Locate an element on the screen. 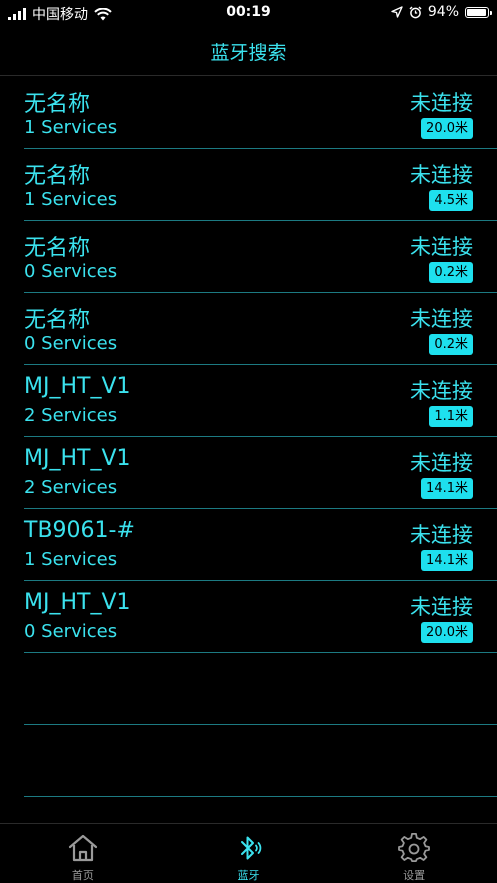  tab-bar: 首页 蓝牙 设置 is located at coordinates (248, 853).